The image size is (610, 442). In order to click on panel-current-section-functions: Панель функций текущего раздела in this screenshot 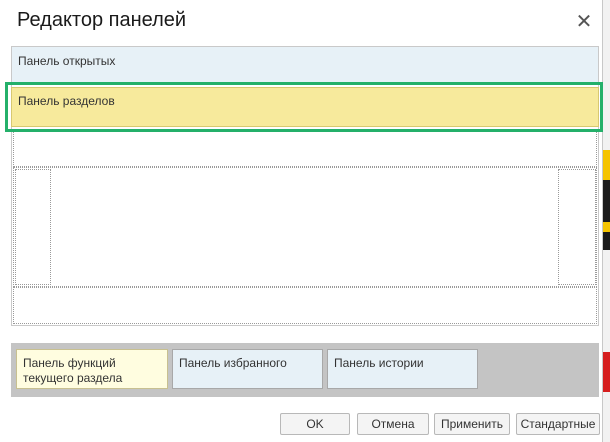, I will do `click(92, 369)`.